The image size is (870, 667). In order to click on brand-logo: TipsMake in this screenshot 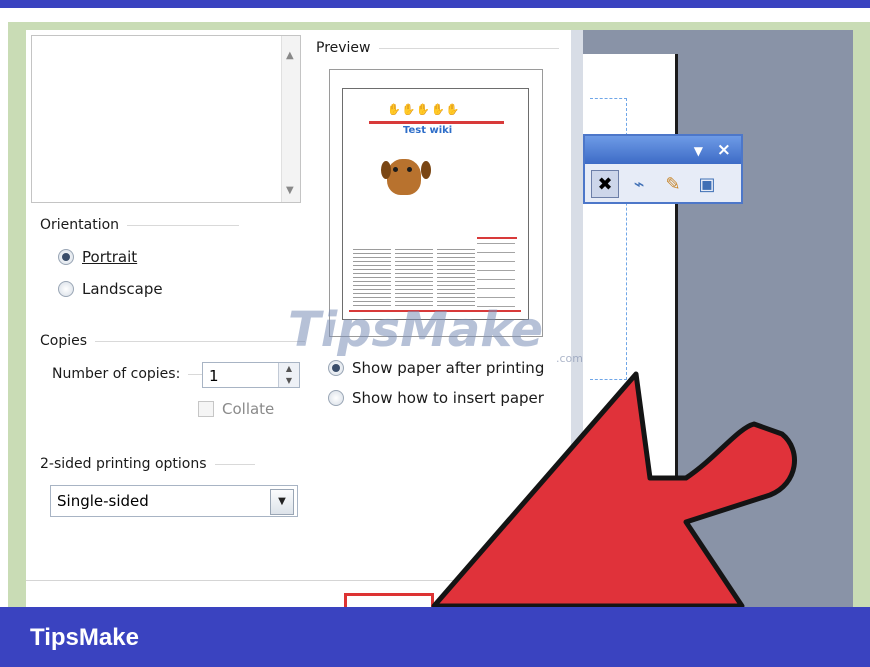, I will do `click(84, 637)`.